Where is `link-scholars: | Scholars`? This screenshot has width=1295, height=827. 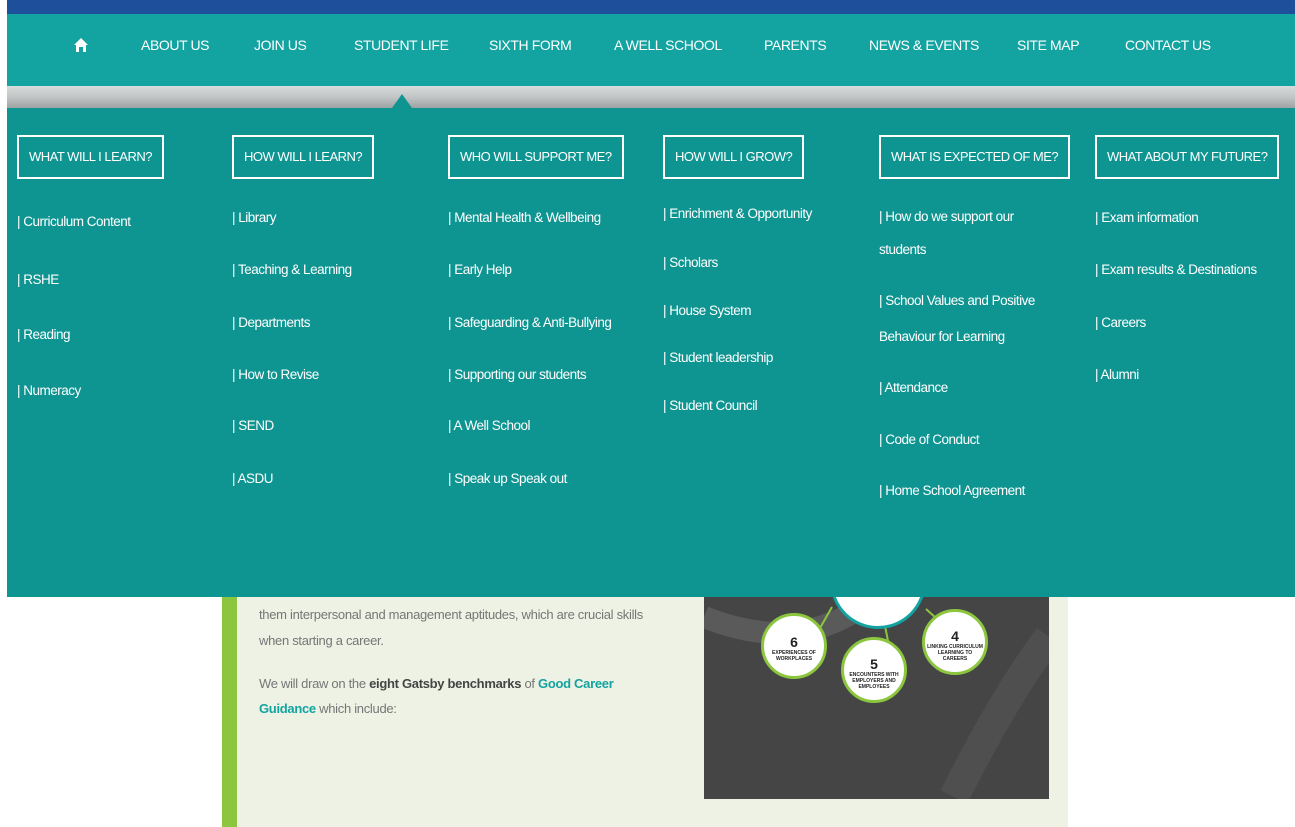
link-scholars: | Scholars is located at coordinates (690, 263).